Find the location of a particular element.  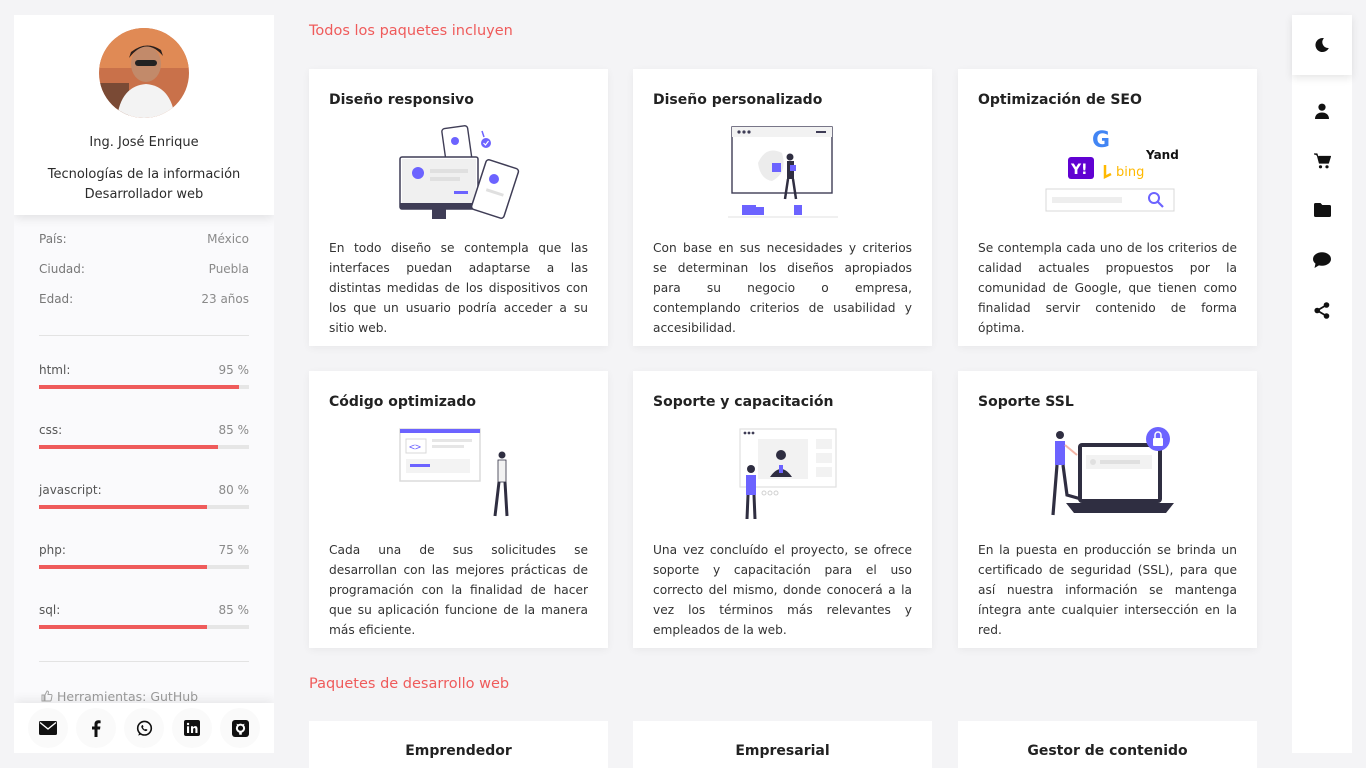

card-title: Diseño responsivo is located at coordinates (401, 100).